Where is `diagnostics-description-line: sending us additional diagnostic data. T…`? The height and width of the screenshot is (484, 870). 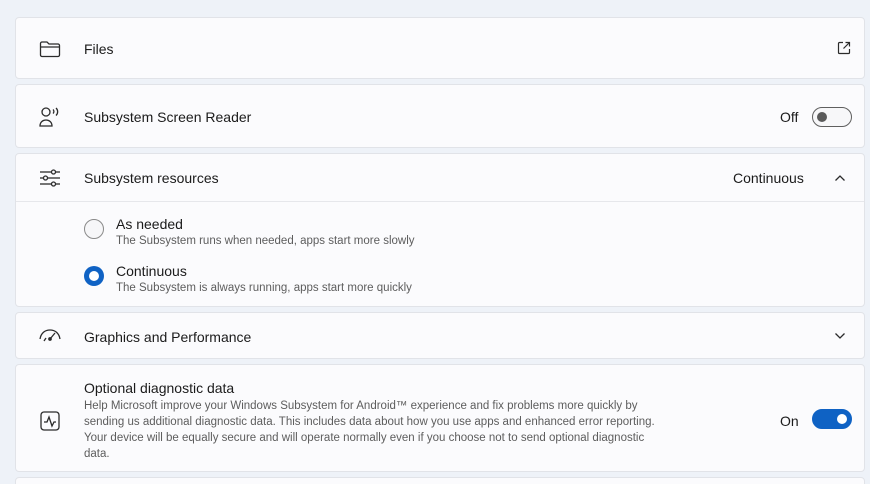 diagnostics-description-line: sending us additional diagnostic data. T… is located at coordinates (369, 422).